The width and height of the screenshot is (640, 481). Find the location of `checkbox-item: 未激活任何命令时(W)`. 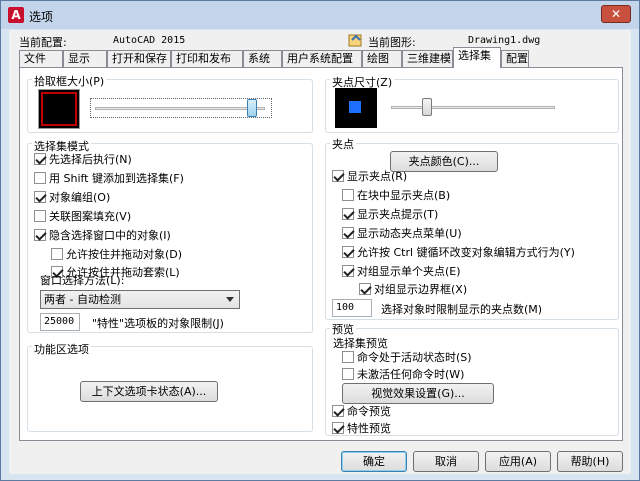

checkbox-item: 未激活任何命令时(W) is located at coordinates (403, 374).